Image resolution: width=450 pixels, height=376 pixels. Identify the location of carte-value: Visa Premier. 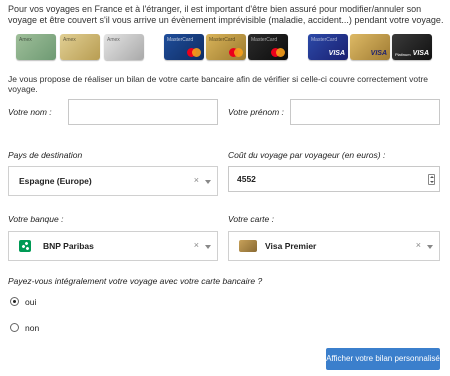
(291, 246).